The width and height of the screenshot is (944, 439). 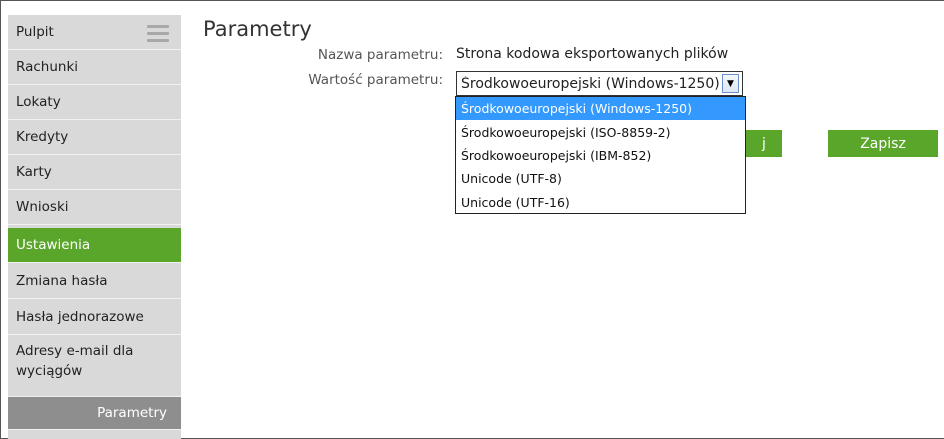 I want to click on sidebar-item-label: Kredyty, so click(x=42, y=137).